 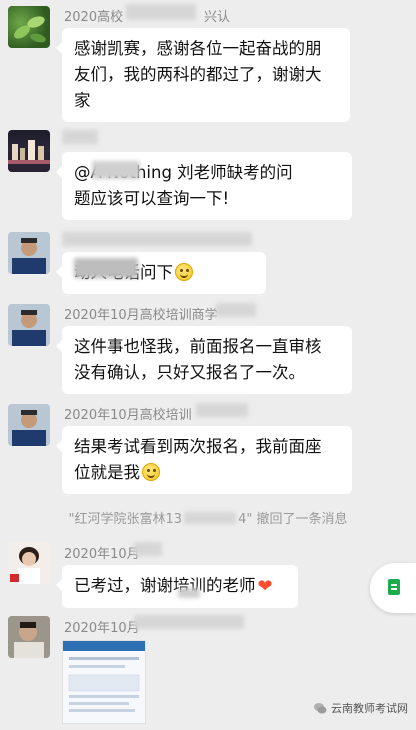 I want to click on message-line: 这件事也怪我，前面报名一直审核, so click(x=198, y=346).